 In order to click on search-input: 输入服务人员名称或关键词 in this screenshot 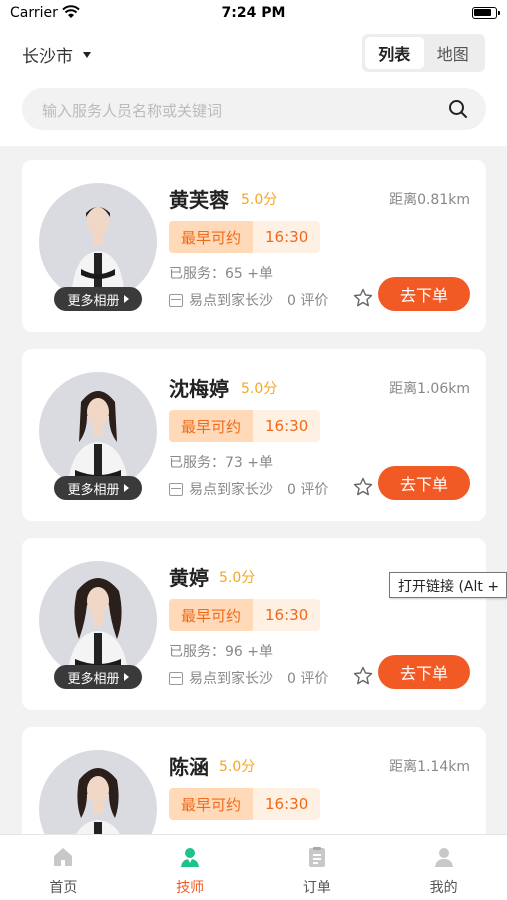, I will do `click(132, 110)`.